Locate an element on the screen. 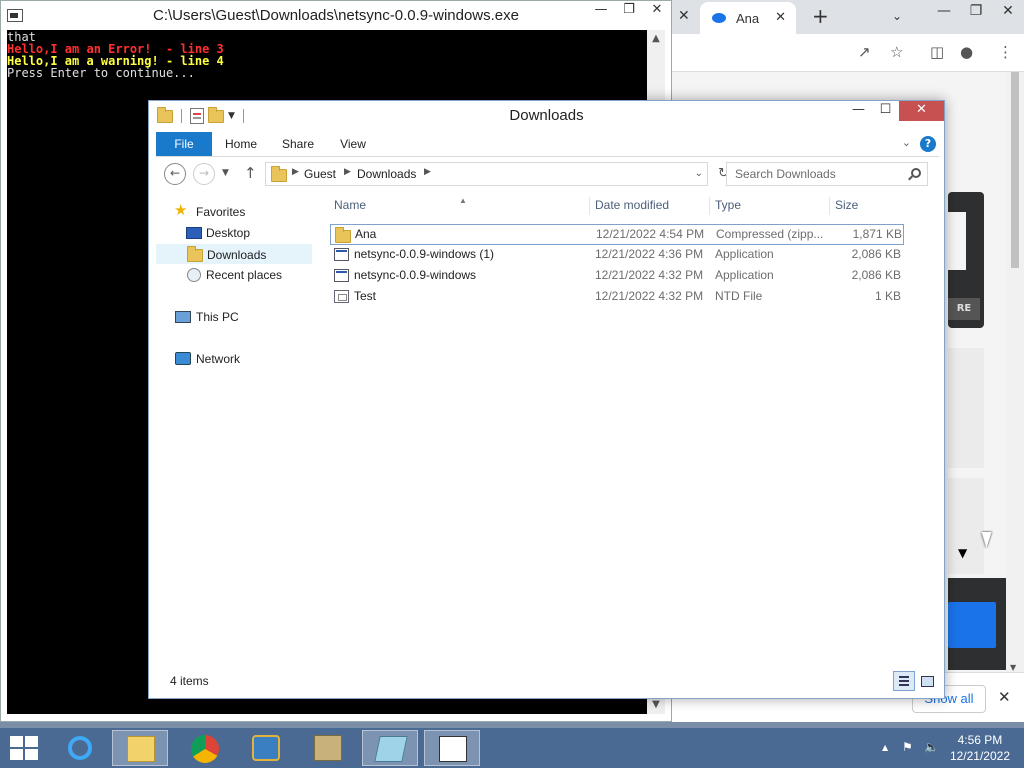  column-header-date: Date modified is located at coordinates (653, 206).